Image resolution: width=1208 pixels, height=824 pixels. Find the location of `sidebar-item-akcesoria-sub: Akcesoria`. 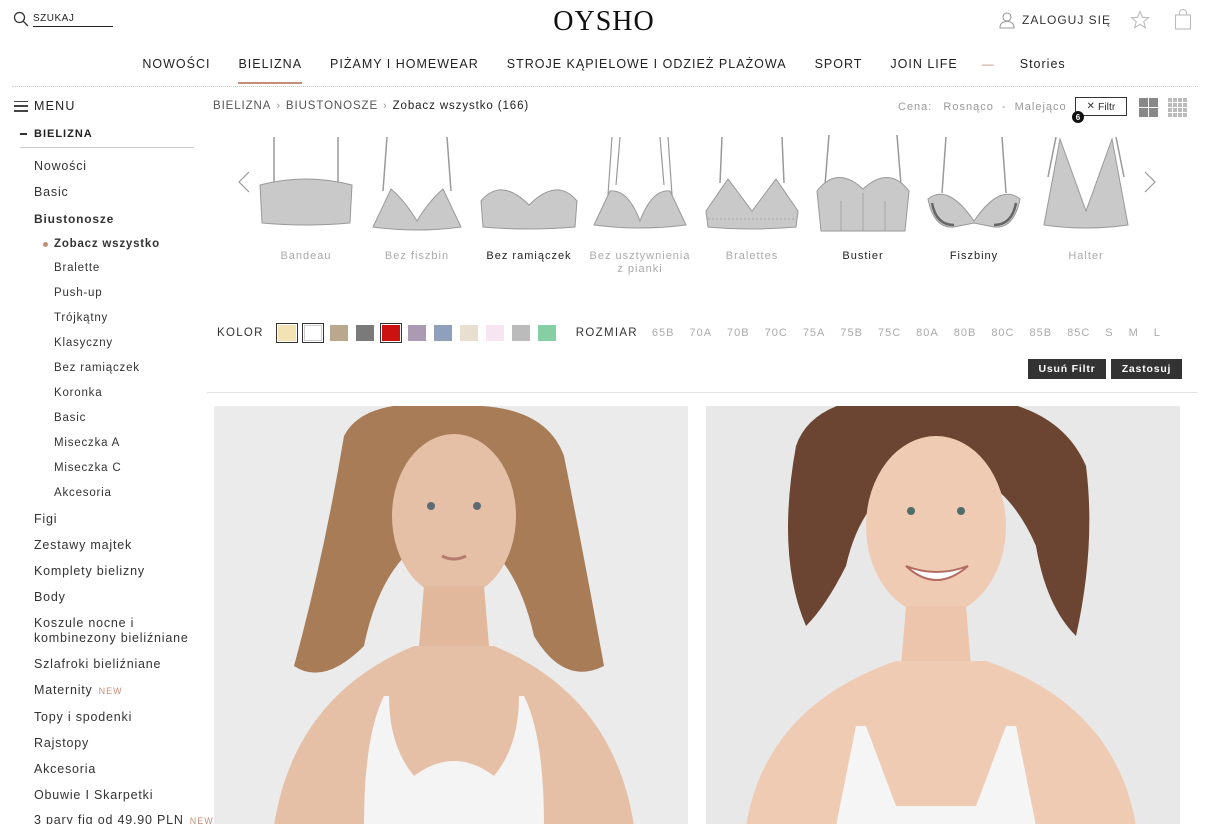

sidebar-item-akcesoria-sub: Akcesoria is located at coordinates (83, 493).